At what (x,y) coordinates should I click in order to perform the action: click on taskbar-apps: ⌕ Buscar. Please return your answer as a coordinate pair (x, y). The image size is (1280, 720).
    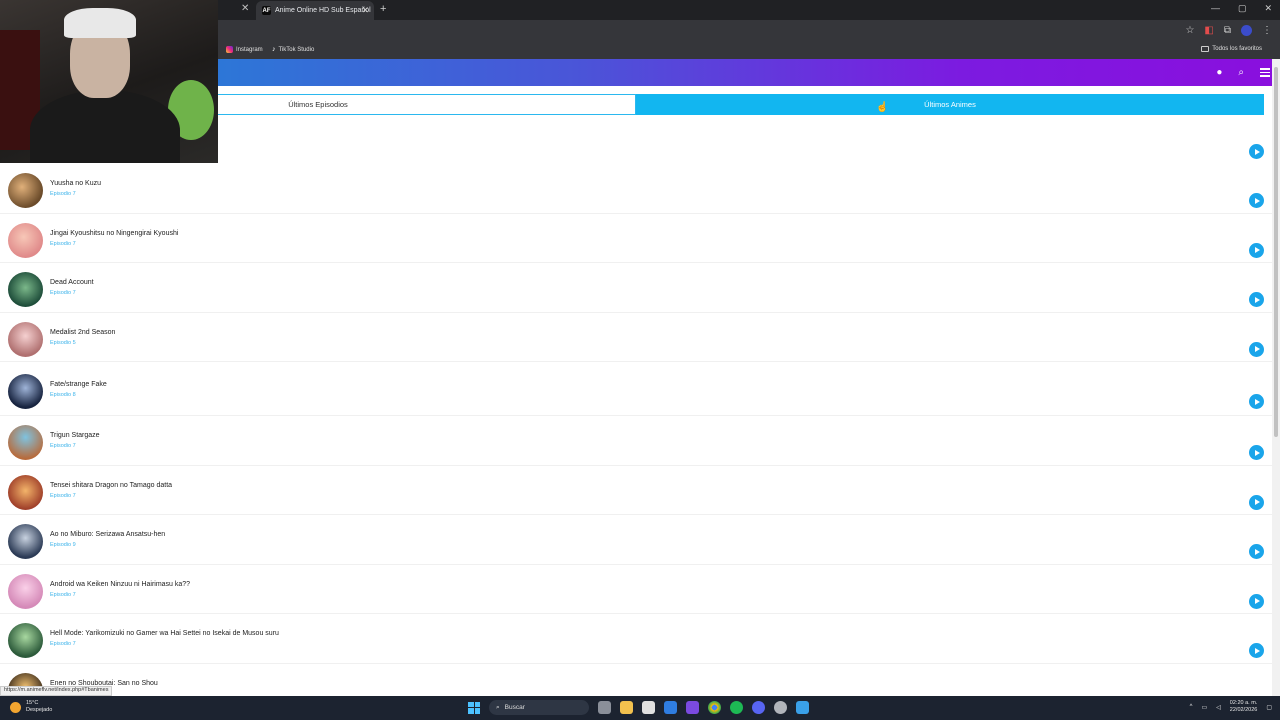
    Looking at the image, I should click on (638, 707).